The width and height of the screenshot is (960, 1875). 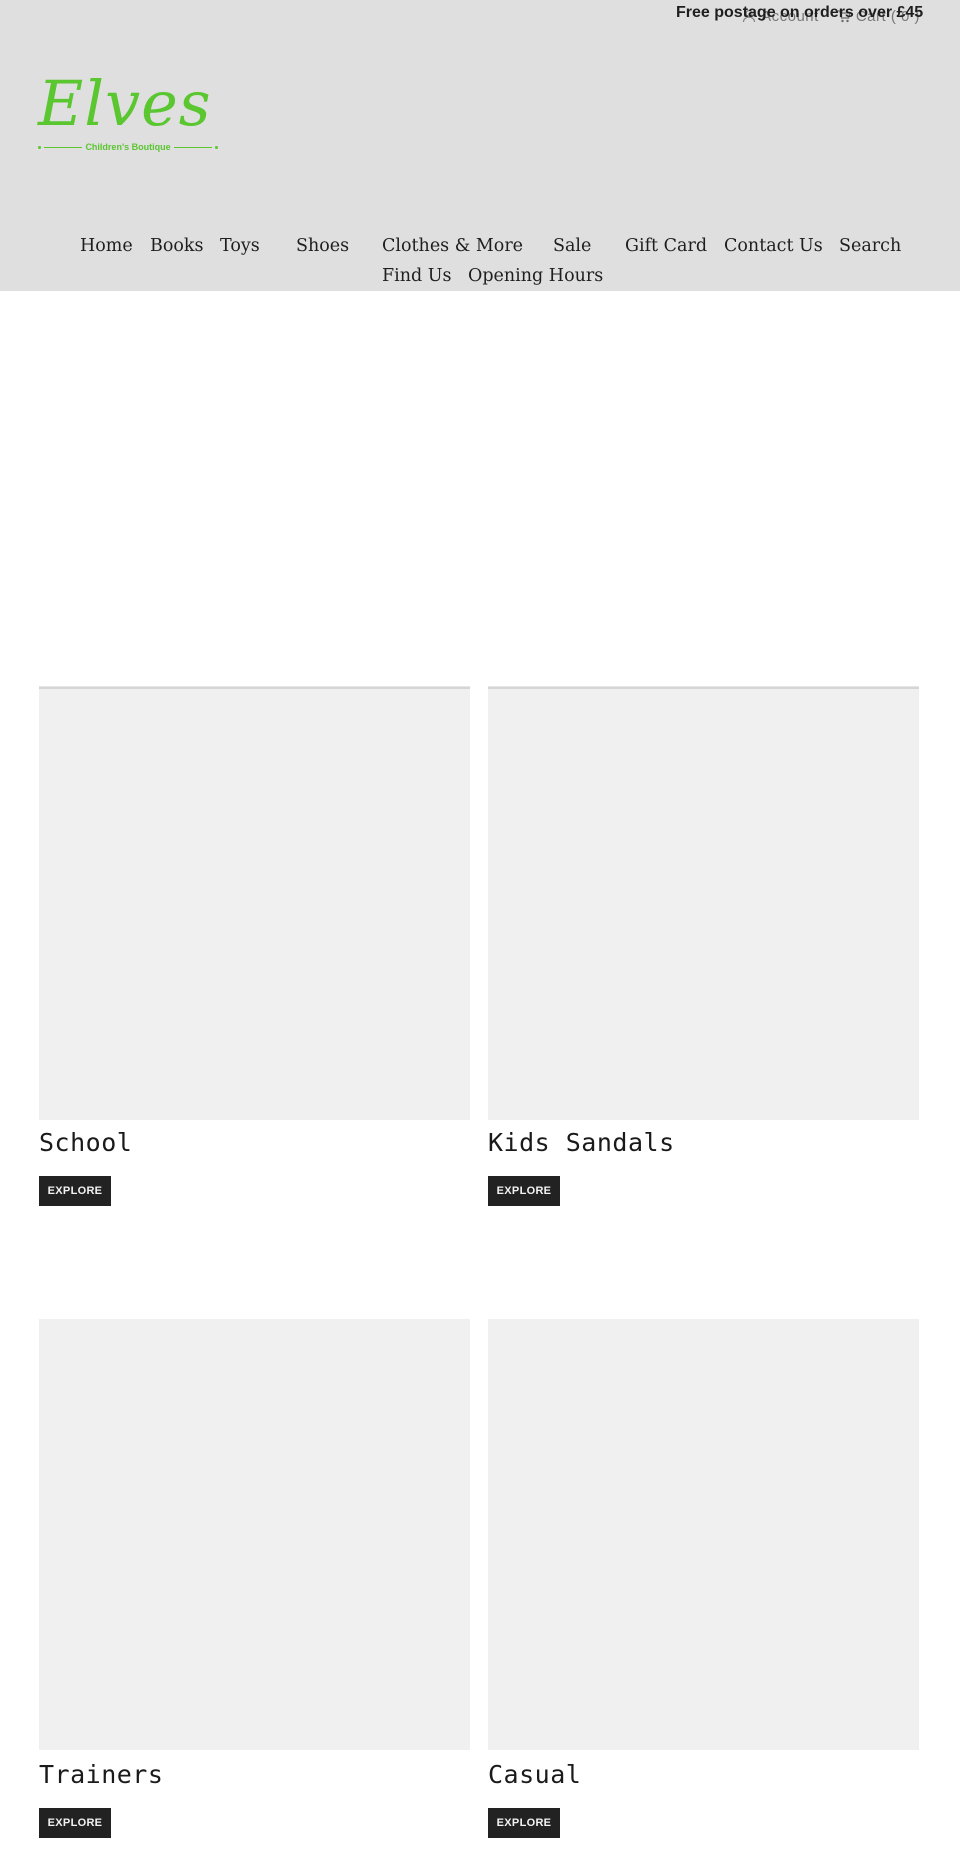 I want to click on nav-item-find-us: Find Us, so click(x=417, y=276).